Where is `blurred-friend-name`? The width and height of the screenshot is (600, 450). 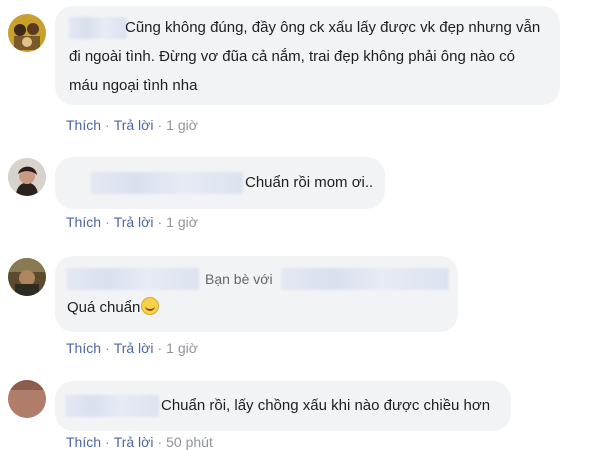
blurred-friend-name is located at coordinates (365, 279).